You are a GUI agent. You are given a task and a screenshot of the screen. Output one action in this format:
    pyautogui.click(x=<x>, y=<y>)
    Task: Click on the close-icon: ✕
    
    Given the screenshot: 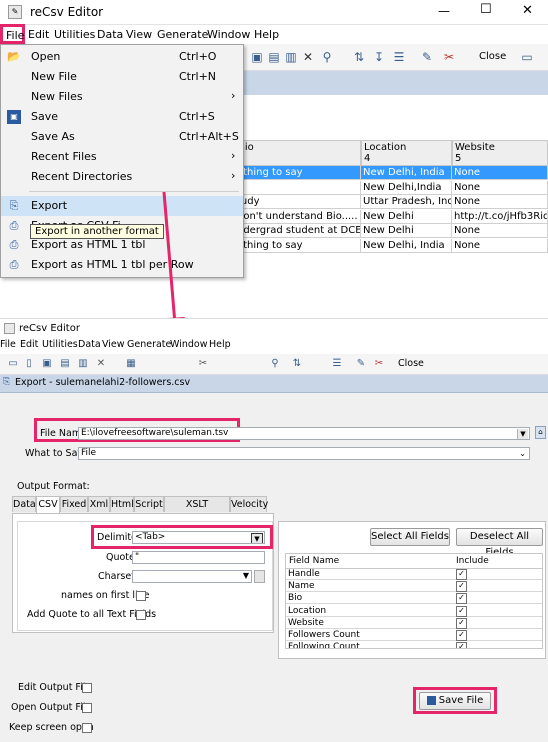 What is the action you would take?
    pyautogui.click(x=527, y=10)
    